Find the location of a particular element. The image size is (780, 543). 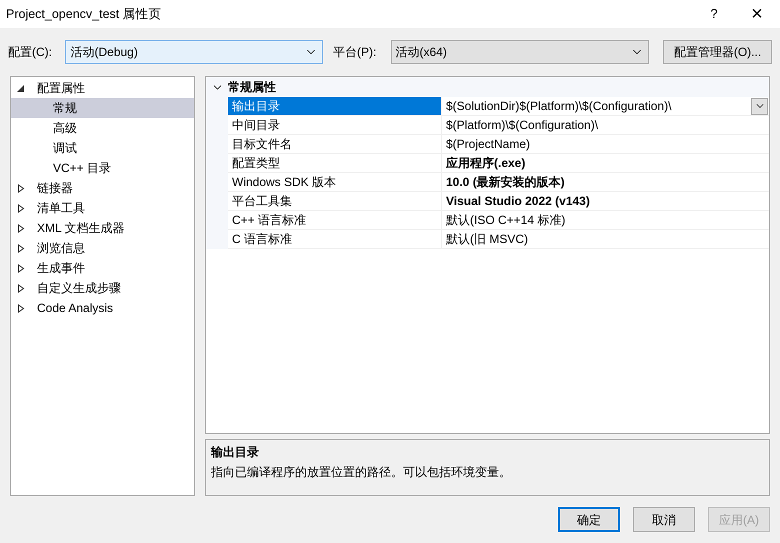

help-button: ? is located at coordinates (714, 14).